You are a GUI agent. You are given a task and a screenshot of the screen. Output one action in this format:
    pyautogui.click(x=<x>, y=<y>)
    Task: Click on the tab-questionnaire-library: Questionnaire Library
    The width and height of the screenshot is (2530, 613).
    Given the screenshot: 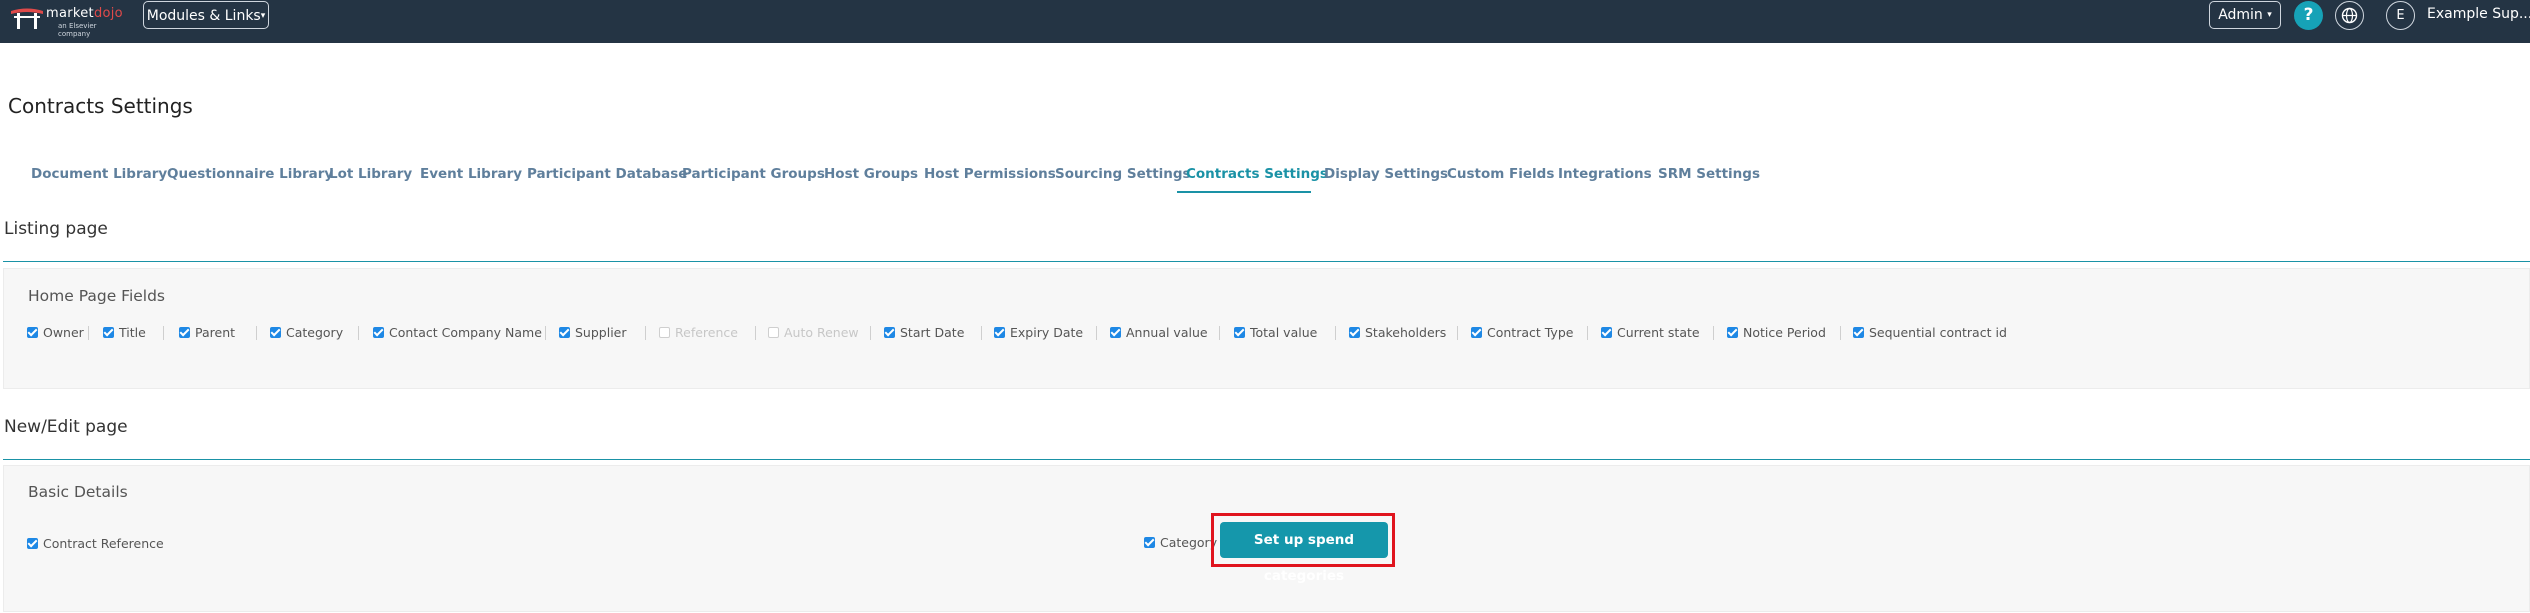 What is the action you would take?
    pyautogui.click(x=250, y=174)
    